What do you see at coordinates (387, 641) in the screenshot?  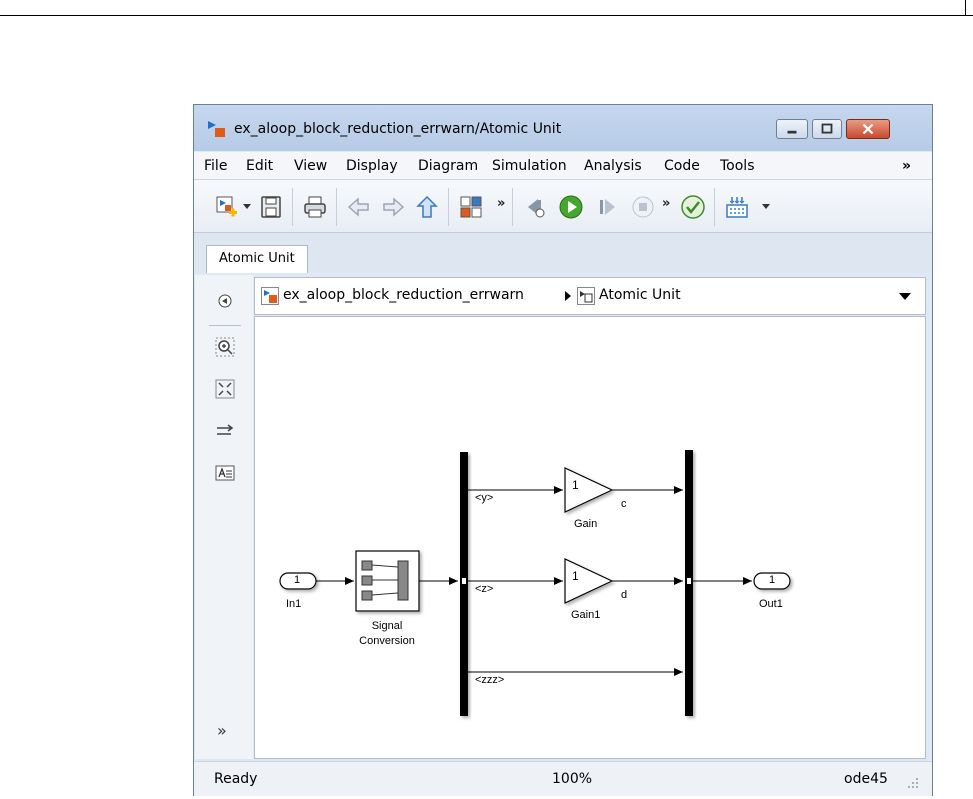 I see `signal-conversion-label-2: Conversion` at bounding box center [387, 641].